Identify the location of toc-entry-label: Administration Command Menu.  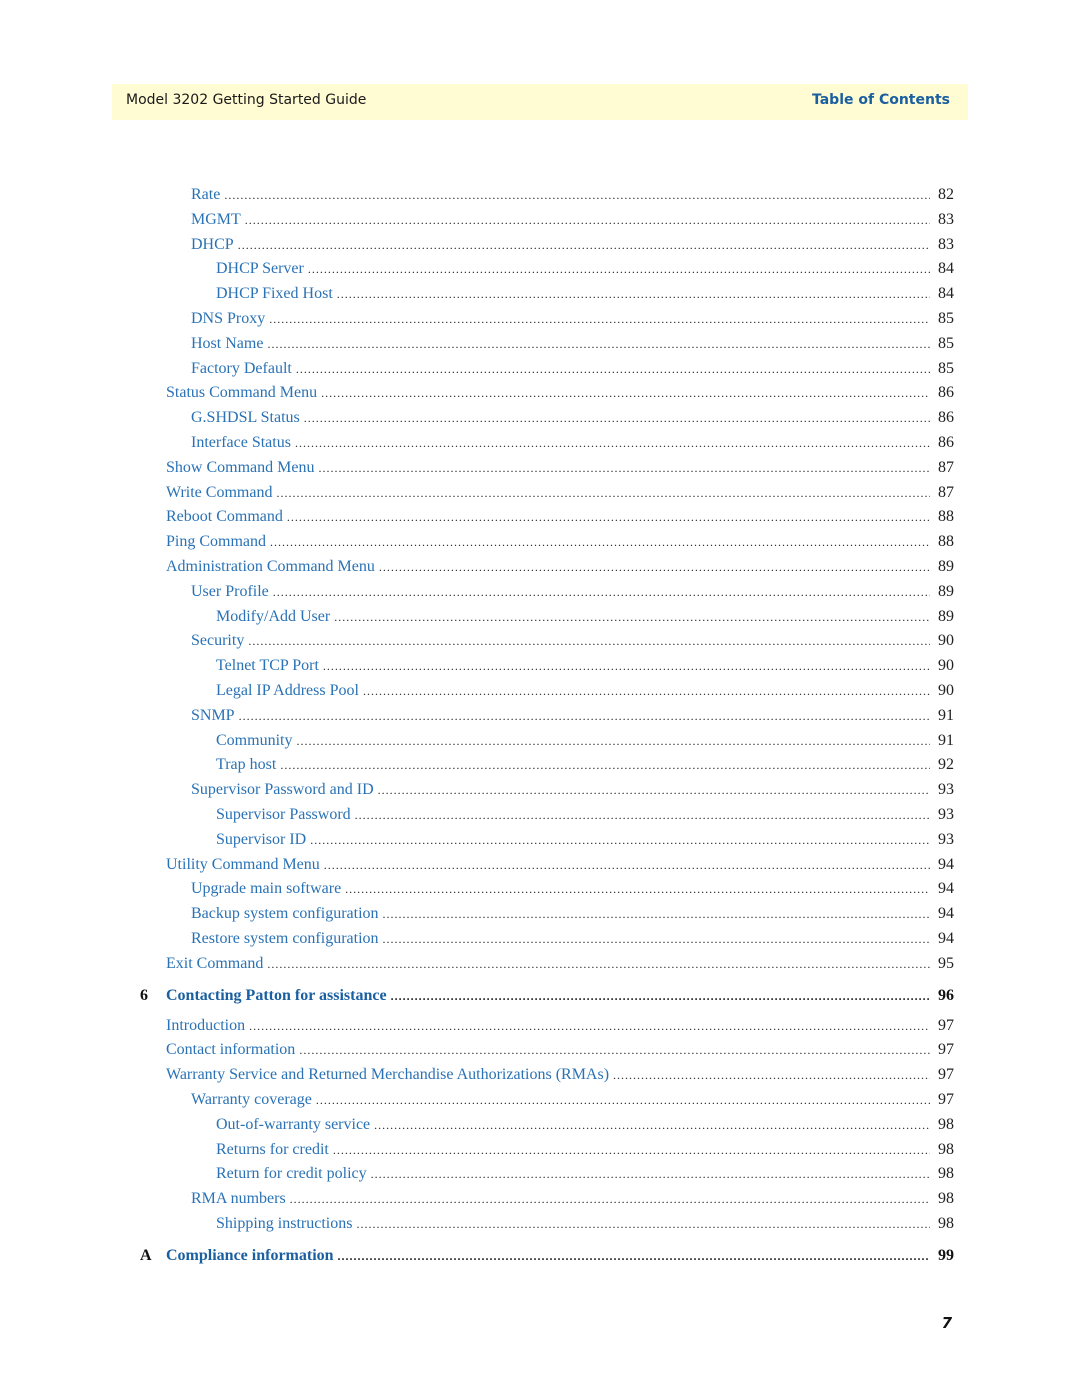
(272, 567).